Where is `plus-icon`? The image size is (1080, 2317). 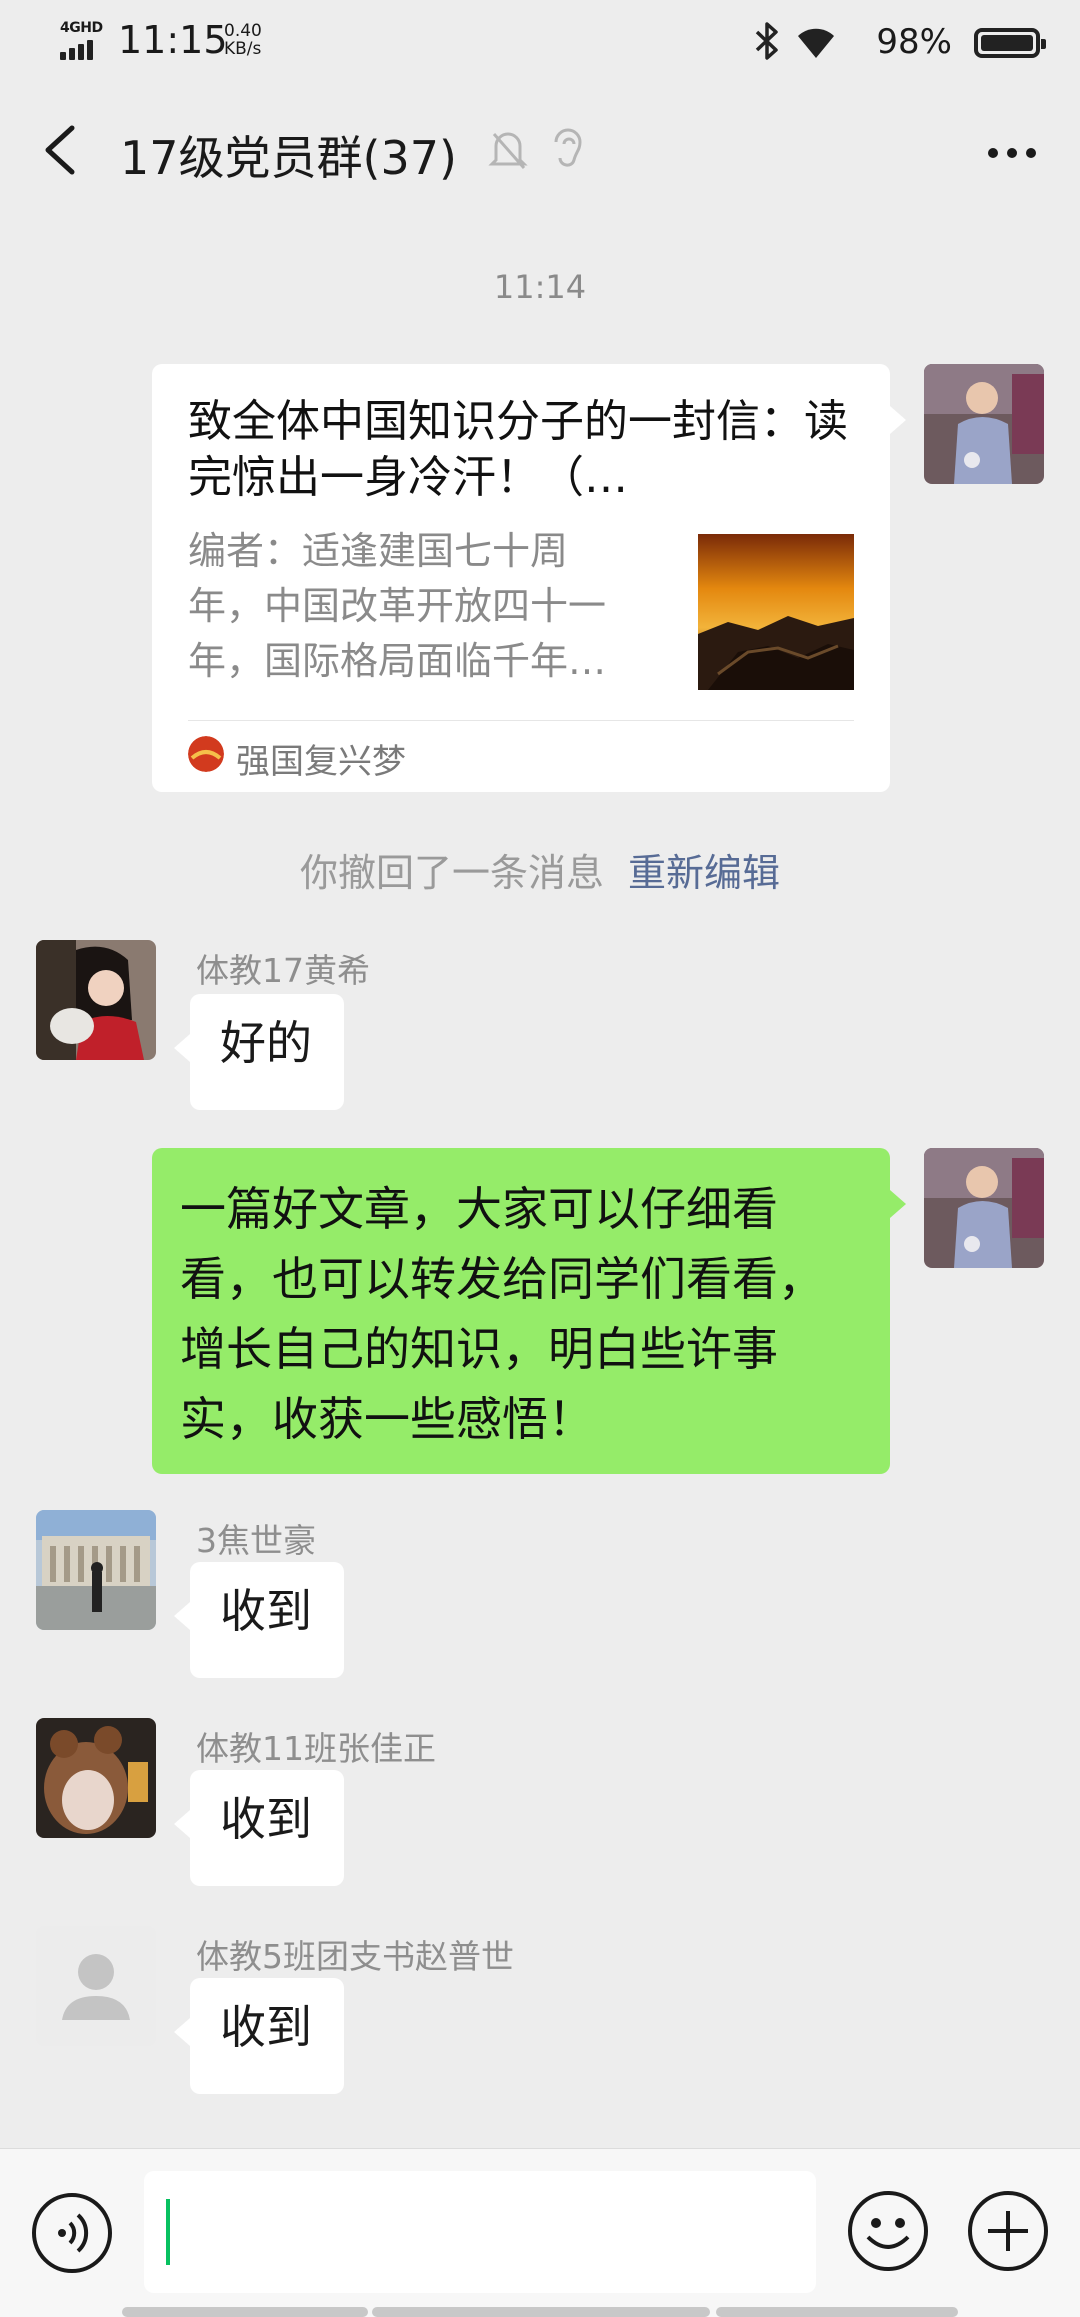 plus-icon is located at coordinates (1008, 2231).